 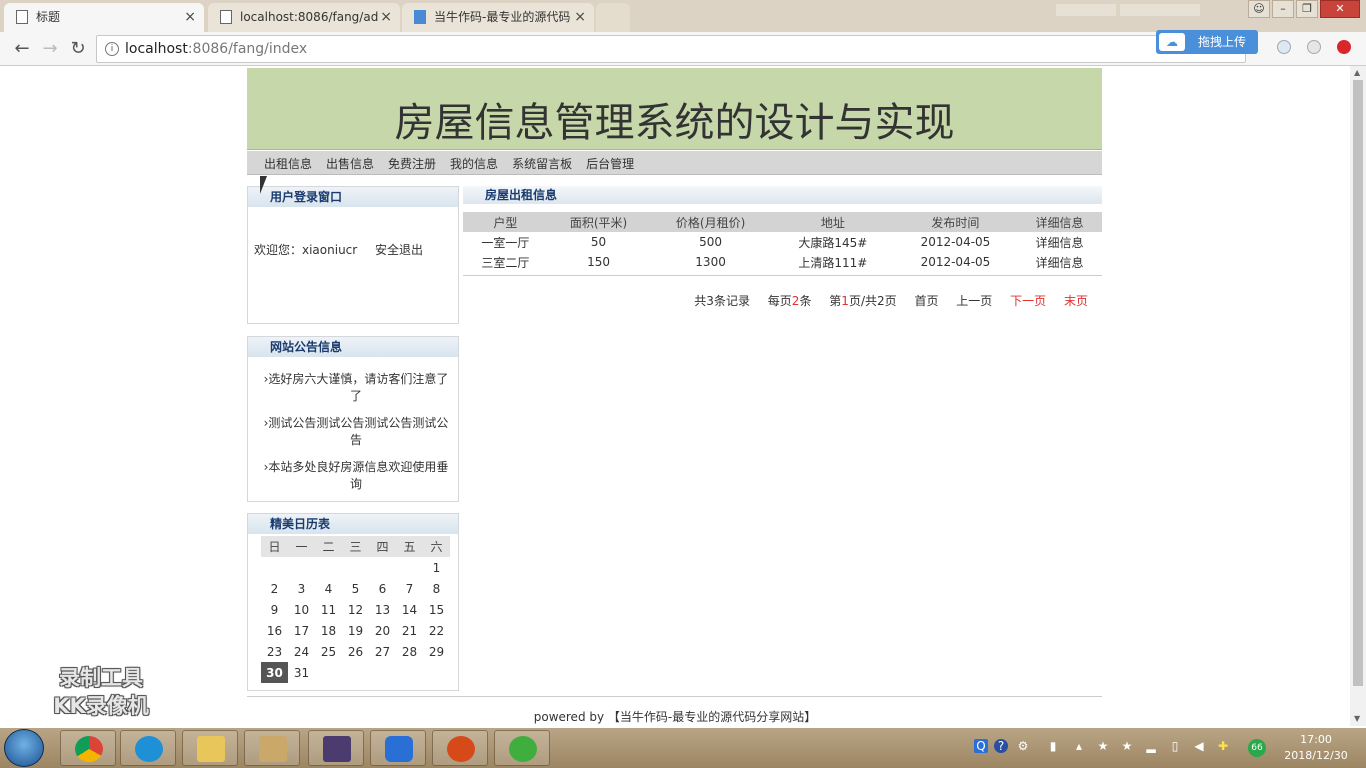 What do you see at coordinates (328, 609) in the screenshot?
I see `calendar-day: 11` at bounding box center [328, 609].